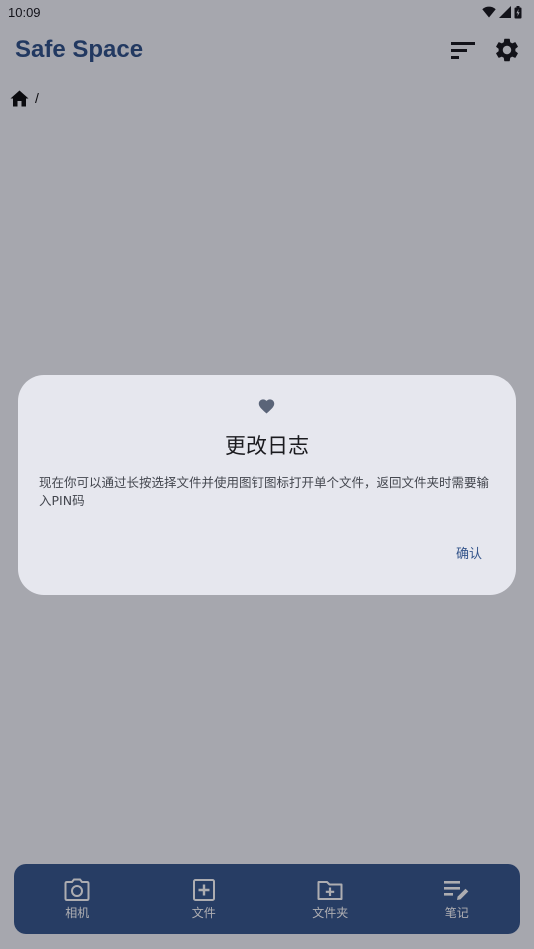  I want to click on dialog-title: 更改日志, so click(267, 446).